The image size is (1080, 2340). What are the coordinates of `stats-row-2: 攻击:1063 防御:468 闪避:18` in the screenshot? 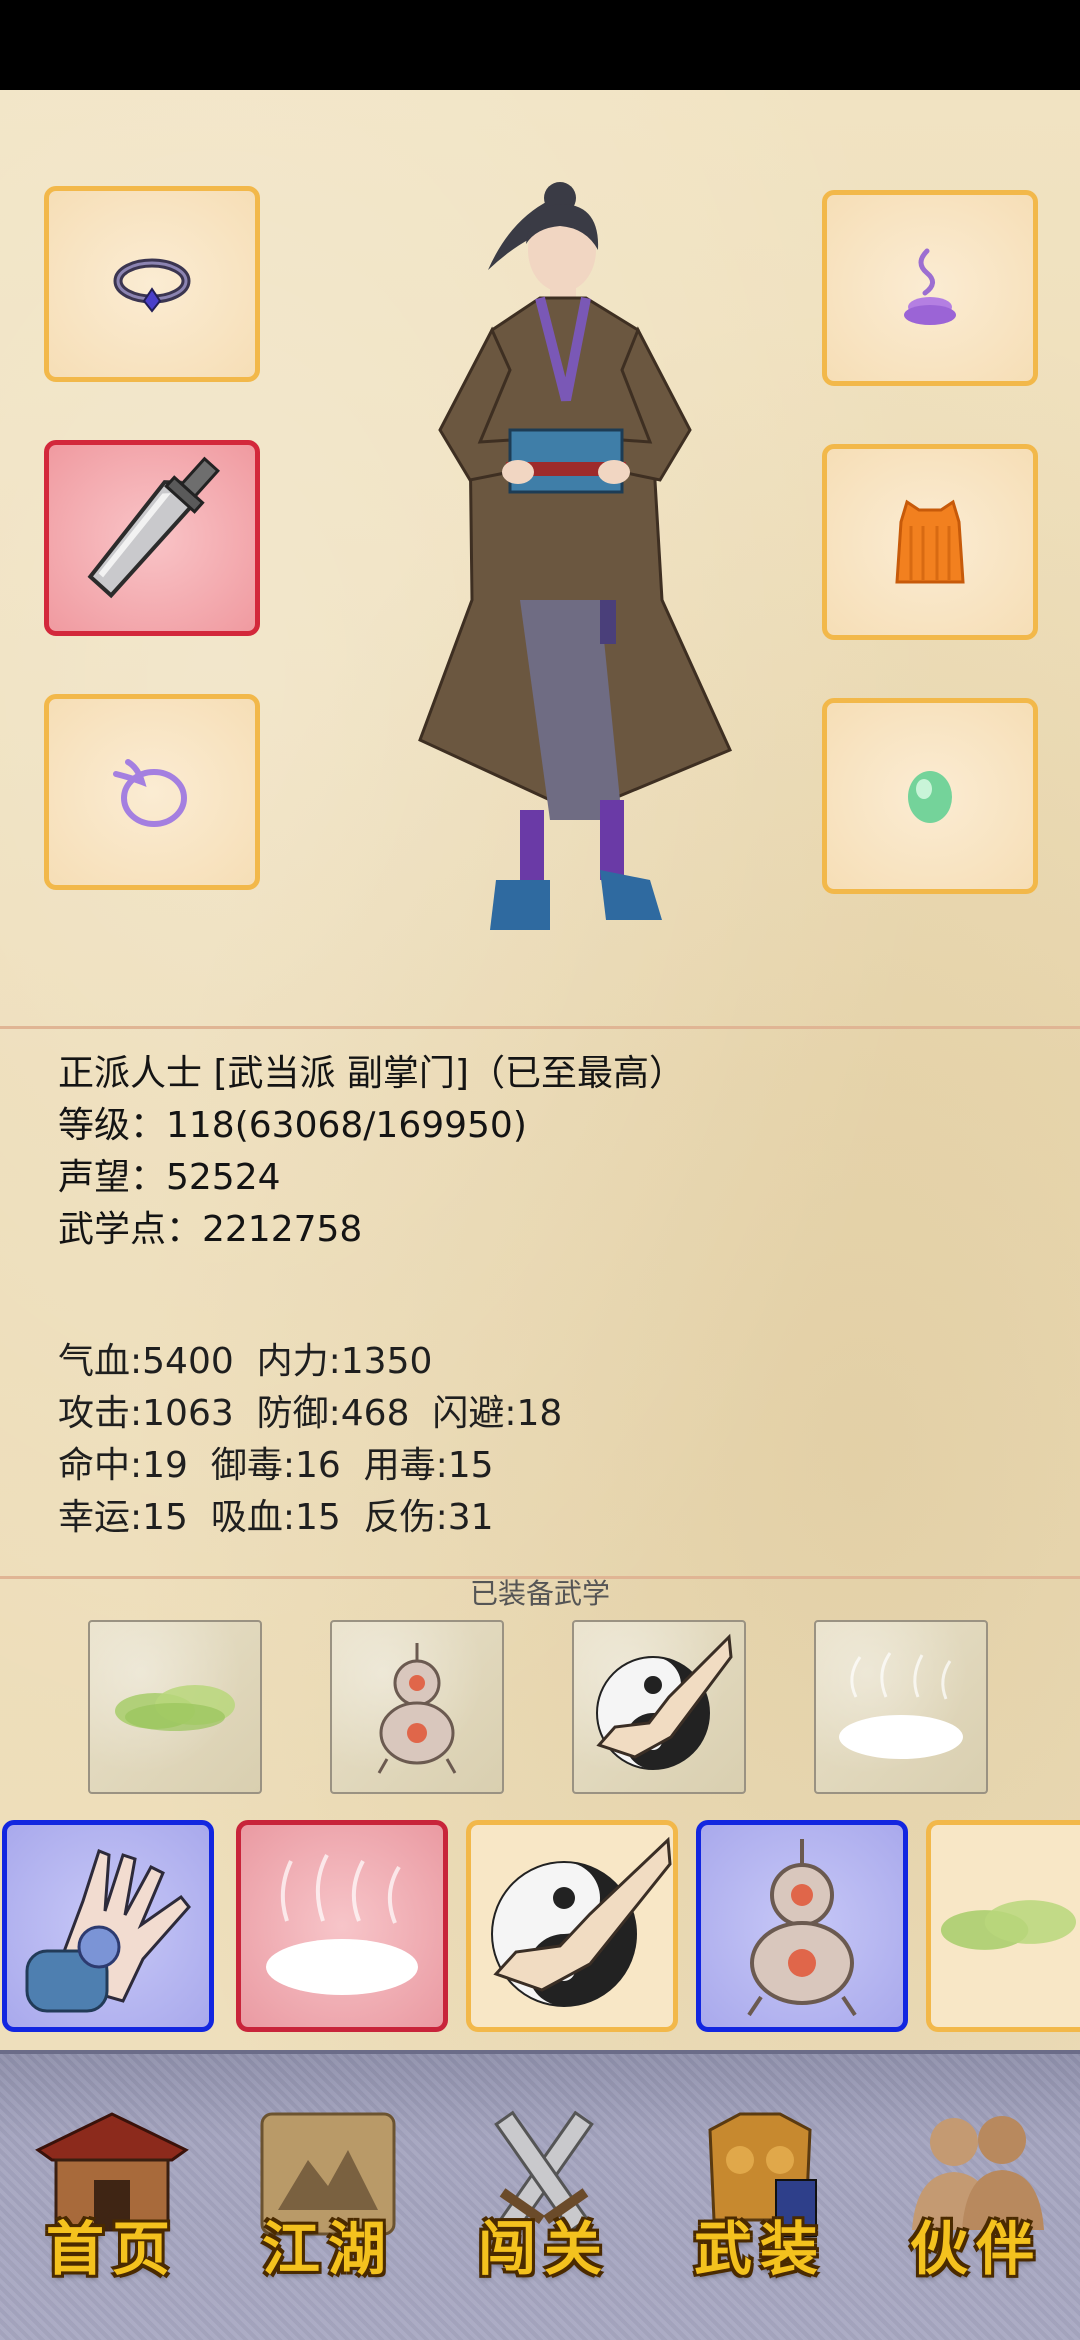 It's located at (310, 1413).